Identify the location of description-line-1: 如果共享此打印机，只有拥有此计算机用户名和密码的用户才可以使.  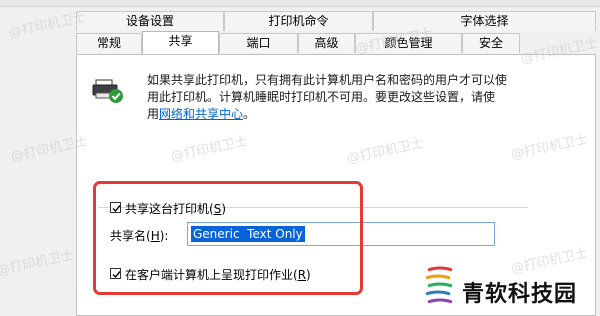
(327, 80).